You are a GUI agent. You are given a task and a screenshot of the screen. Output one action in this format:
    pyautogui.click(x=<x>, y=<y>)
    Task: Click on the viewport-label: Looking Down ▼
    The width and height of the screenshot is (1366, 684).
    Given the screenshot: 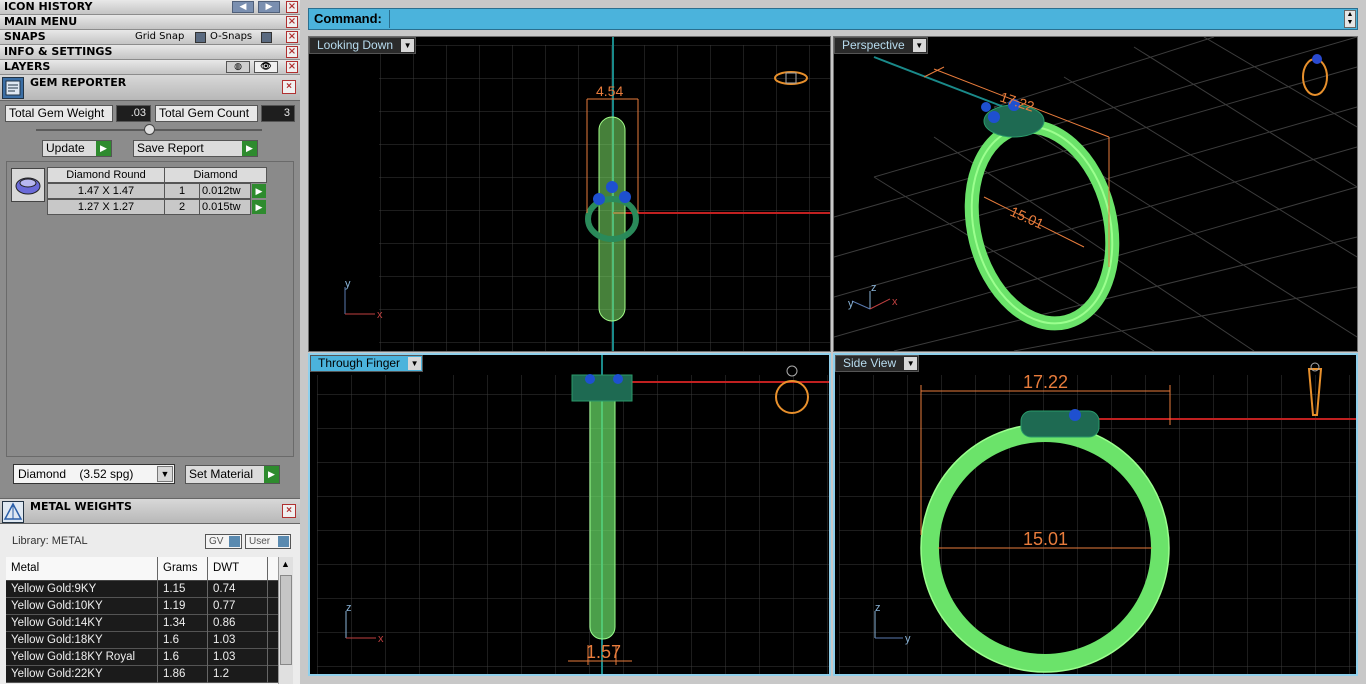 What is the action you would take?
    pyautogui.click(x=363, y=45)
    